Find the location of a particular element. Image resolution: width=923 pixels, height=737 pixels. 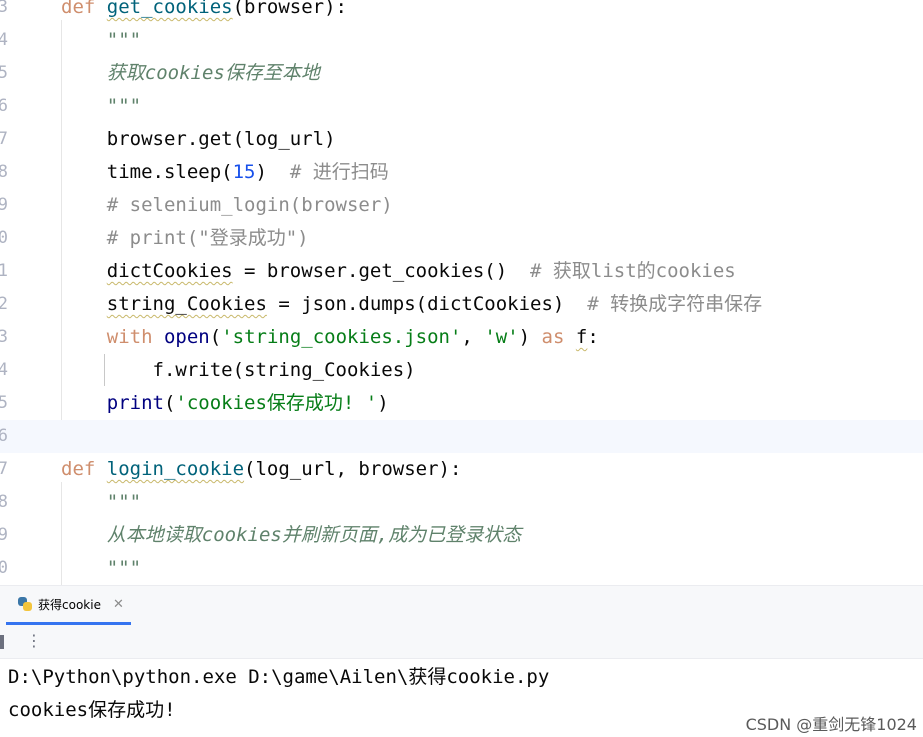

code-token: = browser.get_cookies() is located at coordinates (381, 271).